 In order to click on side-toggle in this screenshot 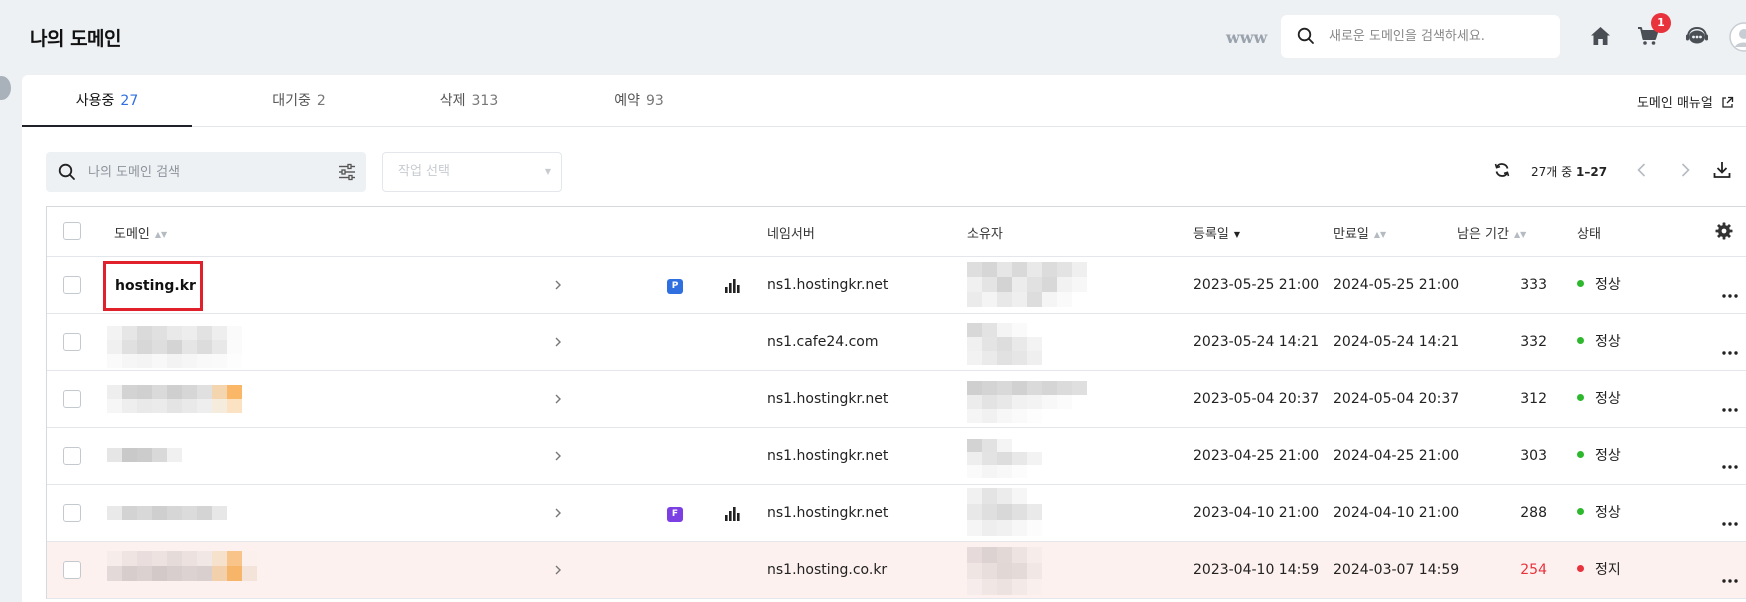, I will do `click(5, 88)`.